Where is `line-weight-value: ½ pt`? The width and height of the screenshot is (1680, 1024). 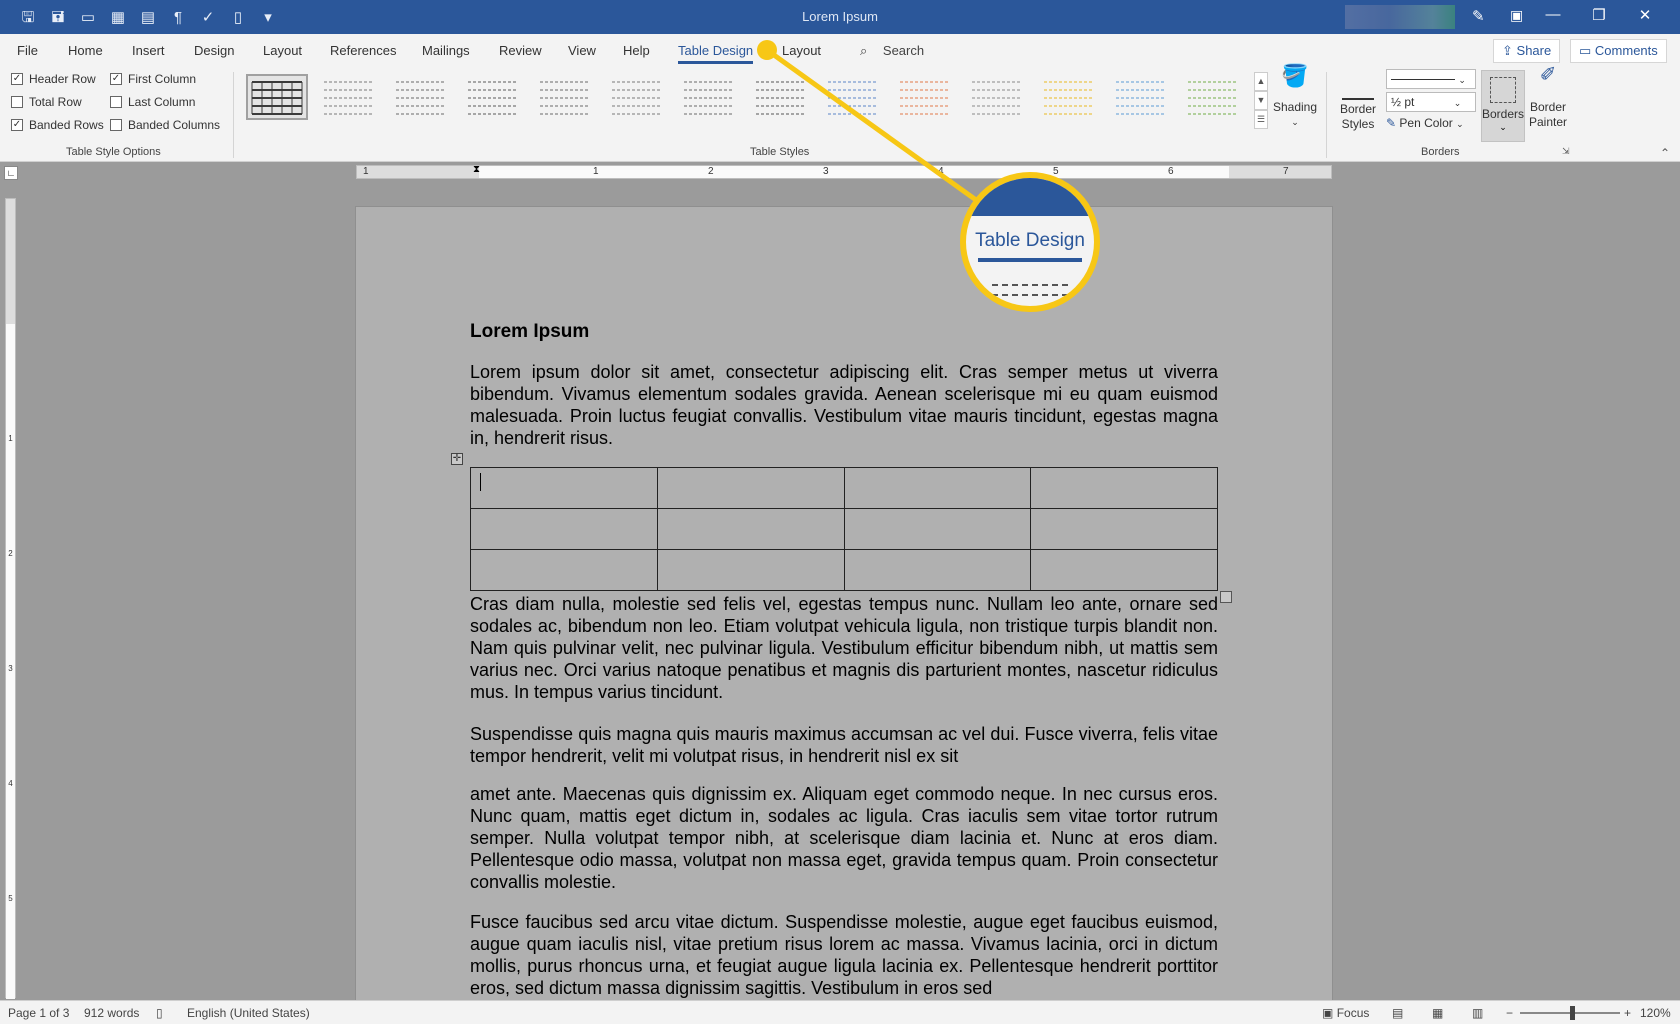 line-weight-value: ½ pt is located at coordinates (1403, 102).